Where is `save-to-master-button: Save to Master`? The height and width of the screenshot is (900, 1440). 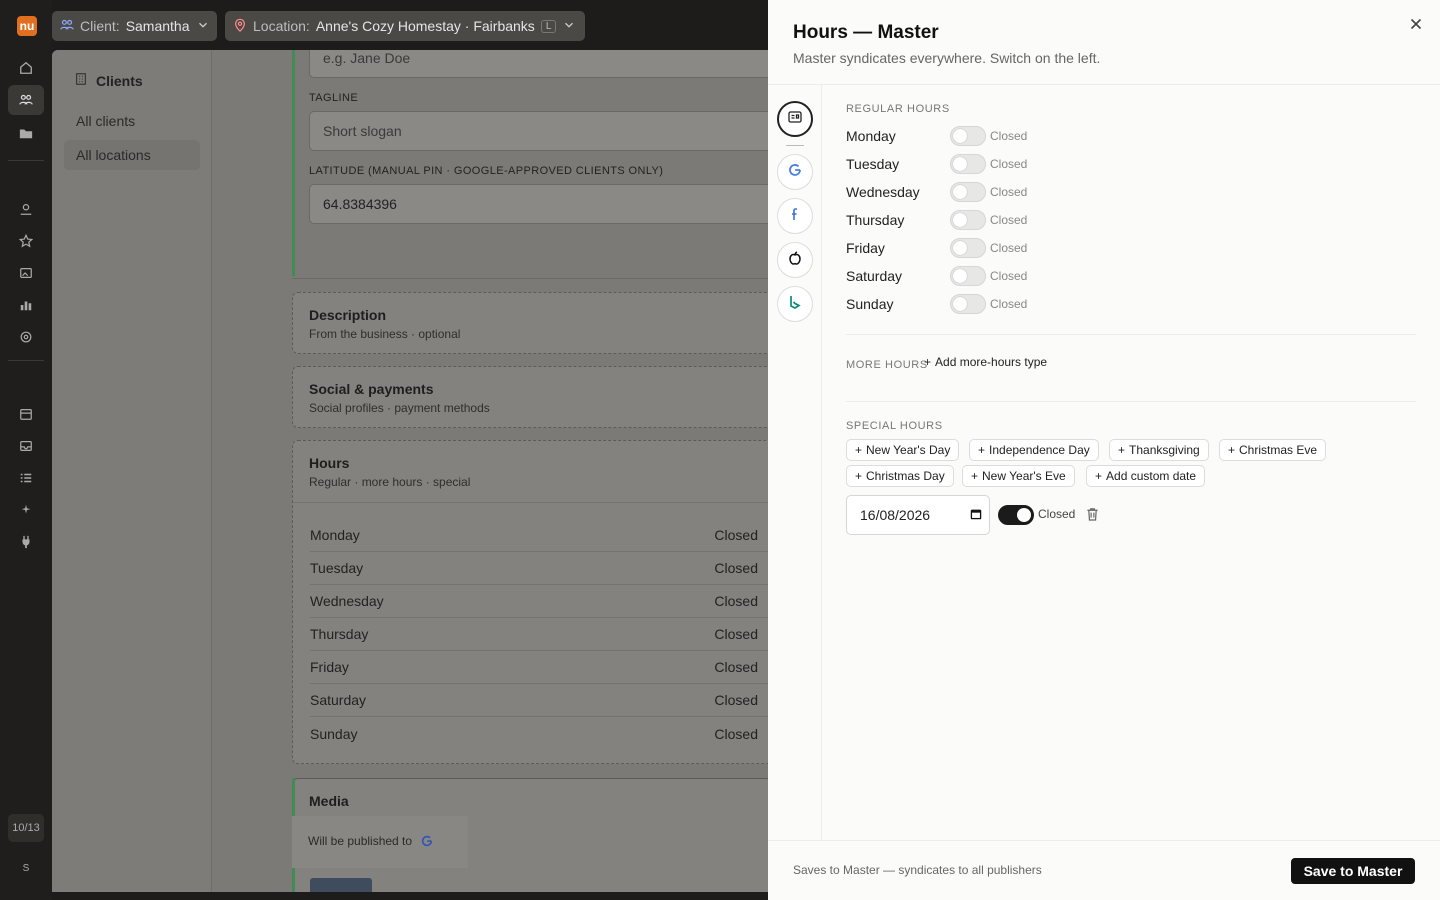 save-to-master-button: Save to Master is located at coordinates (1353, 871).